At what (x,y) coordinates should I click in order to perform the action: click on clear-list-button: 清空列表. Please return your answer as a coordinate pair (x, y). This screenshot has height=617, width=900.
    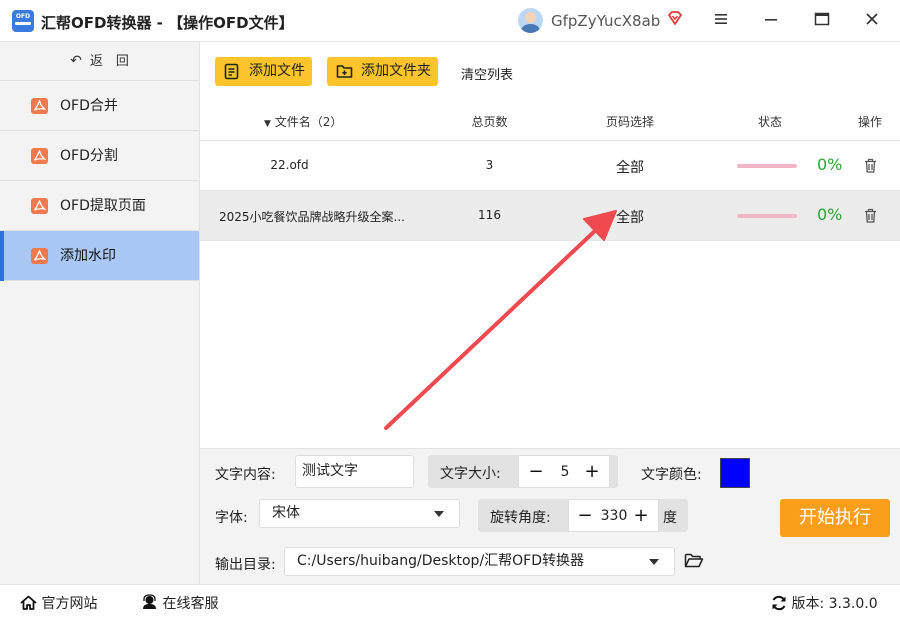
    Looking at the image, I should click on (487, 73).